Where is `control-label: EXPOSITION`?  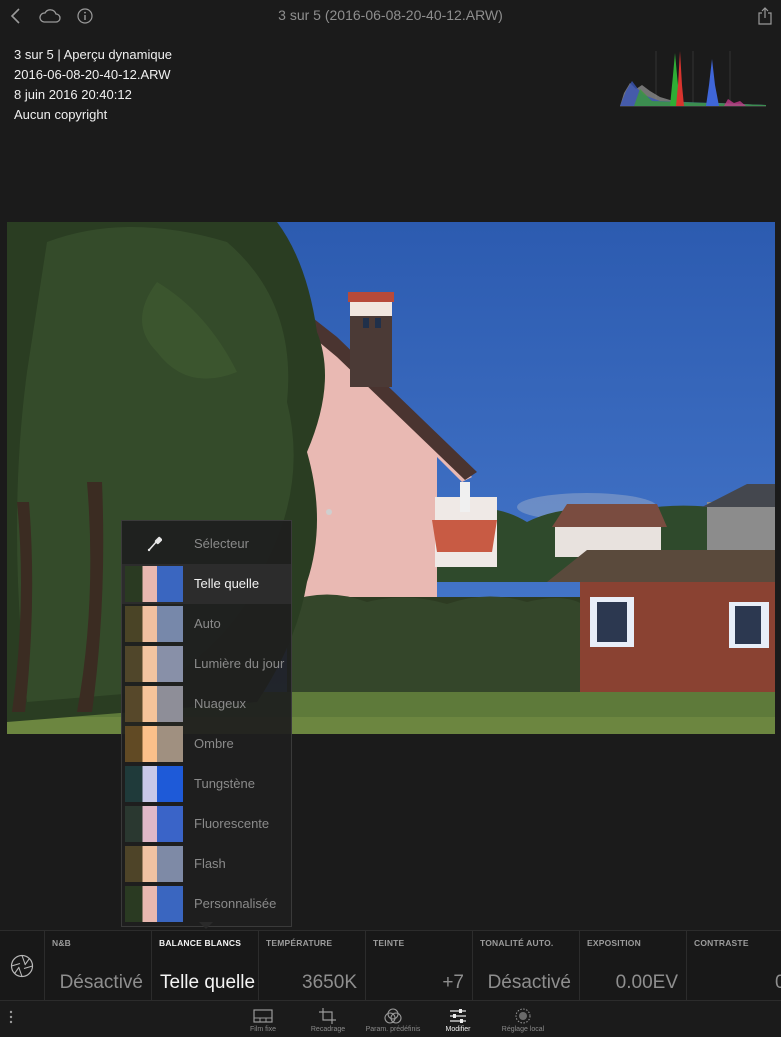
control-label: EXPOSITION is located at coordinates (614, 943).